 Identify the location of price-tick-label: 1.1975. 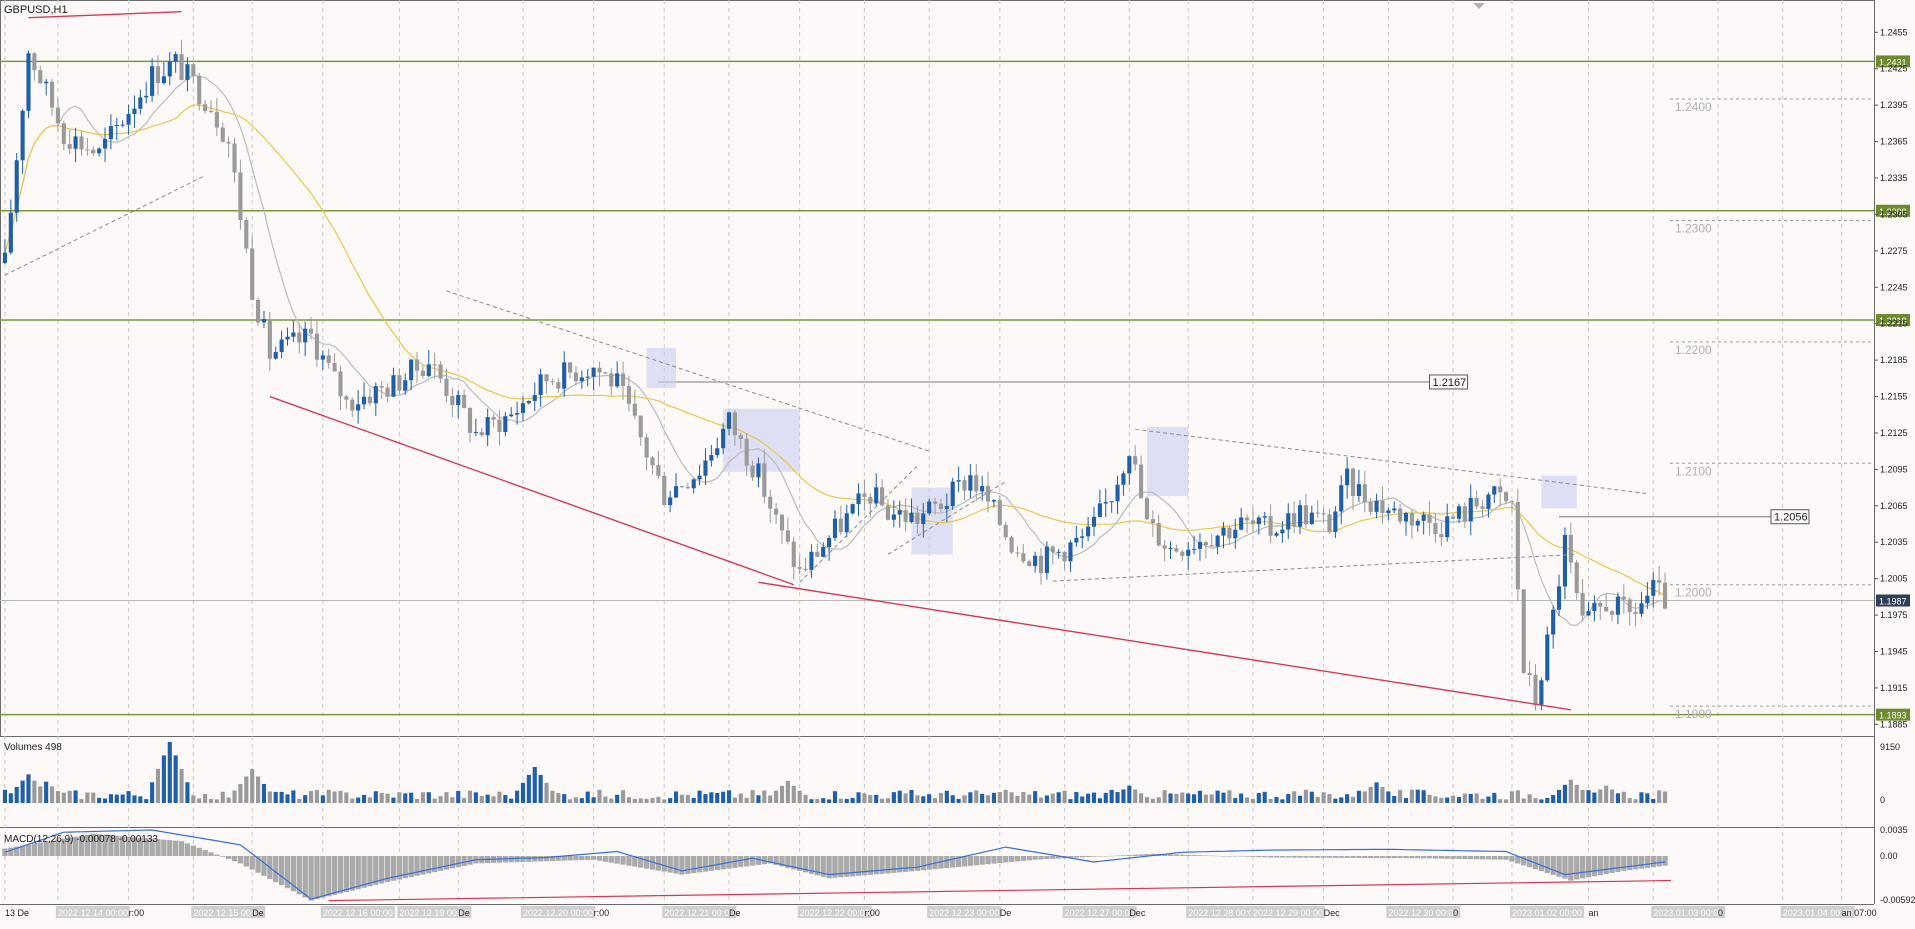
(1894, 615).